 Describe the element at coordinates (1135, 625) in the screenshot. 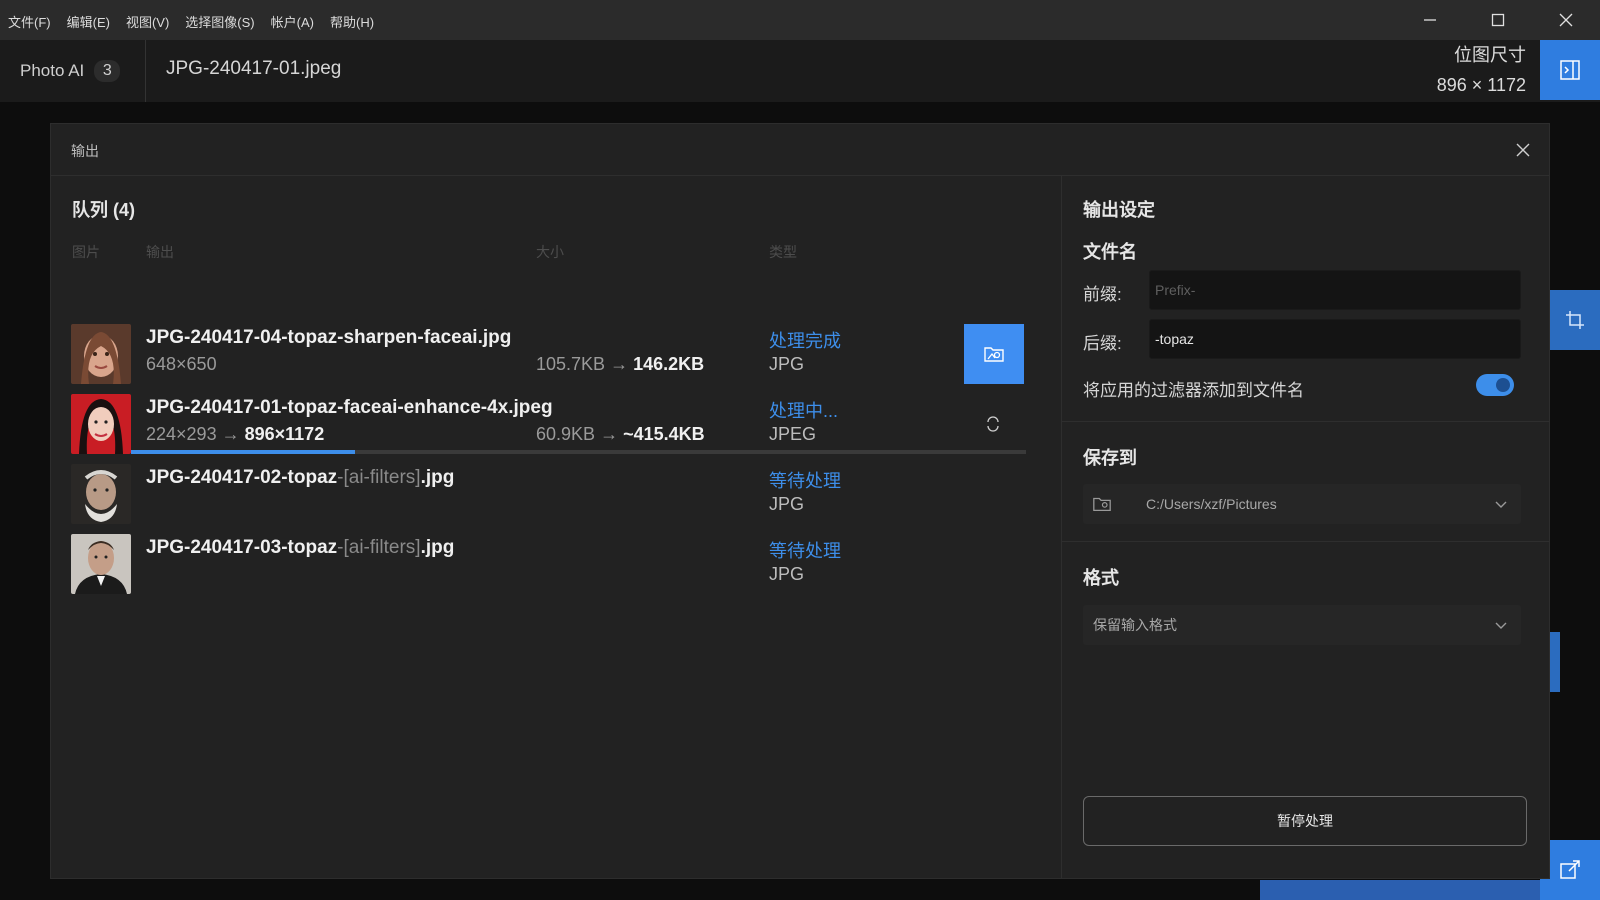

I see `format-value: 保留输入格式` at that location.